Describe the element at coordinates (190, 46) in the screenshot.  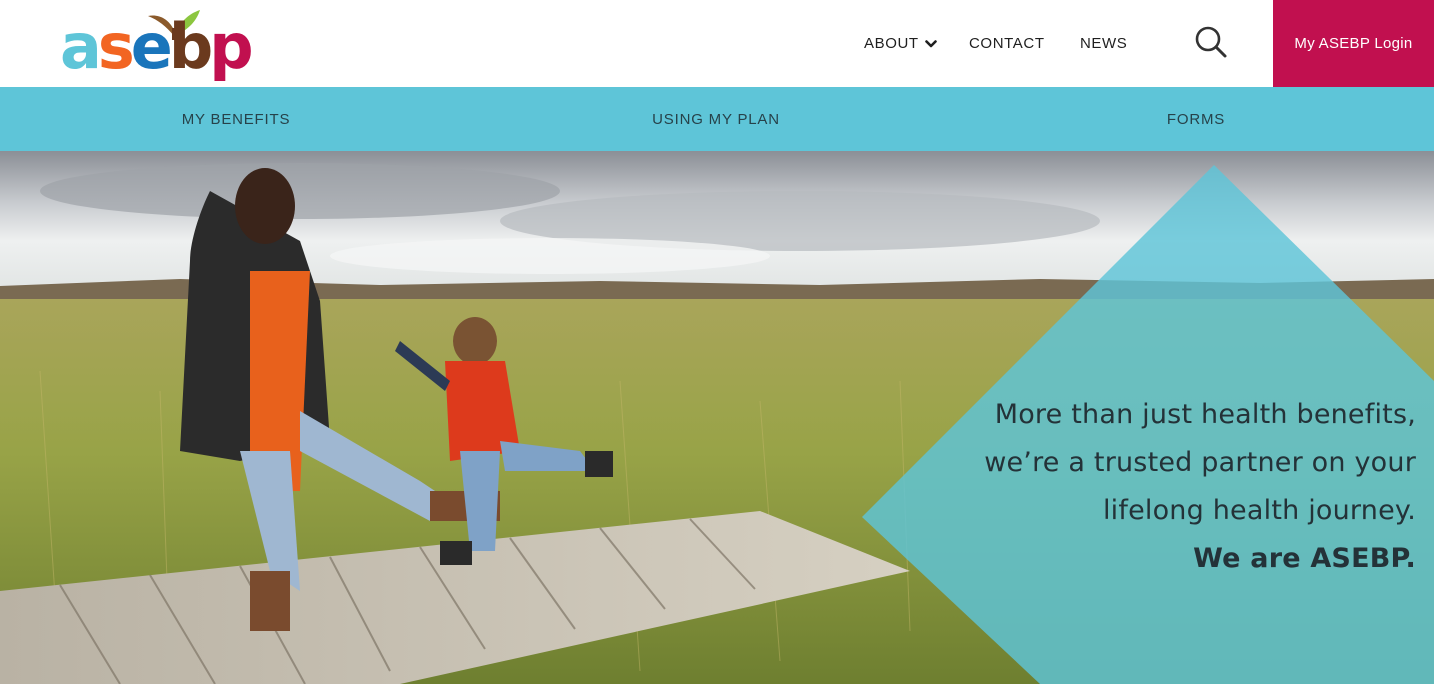
I see `logo-letter: b` at that location.